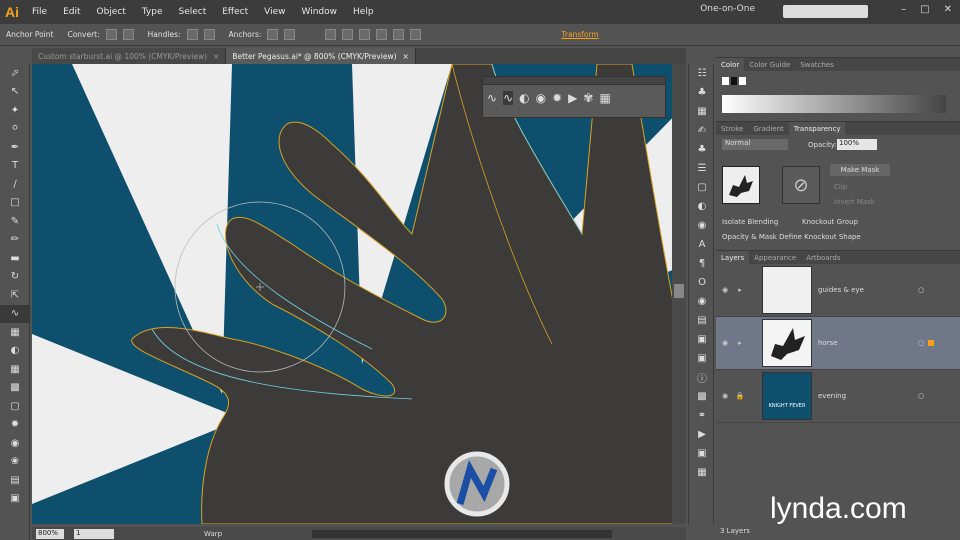 This screenshot has height=540, width=960. I want to click on blend-mode-select: Normal, so click(755, 144).